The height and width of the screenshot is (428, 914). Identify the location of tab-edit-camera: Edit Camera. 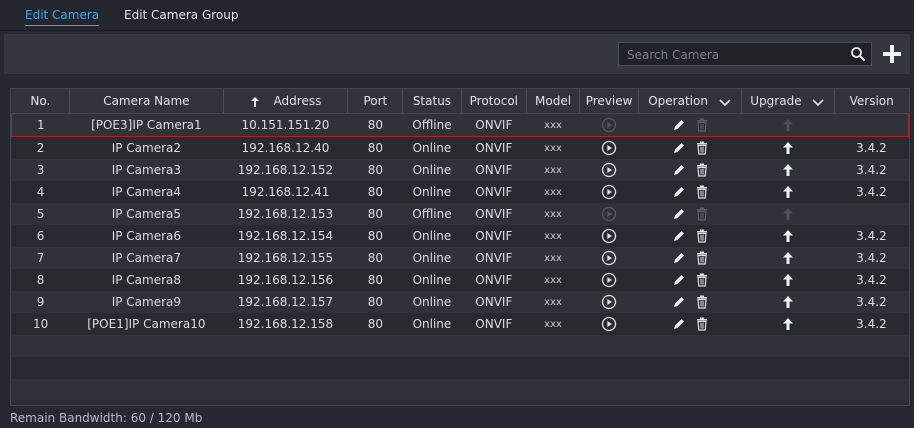
(62, 17).